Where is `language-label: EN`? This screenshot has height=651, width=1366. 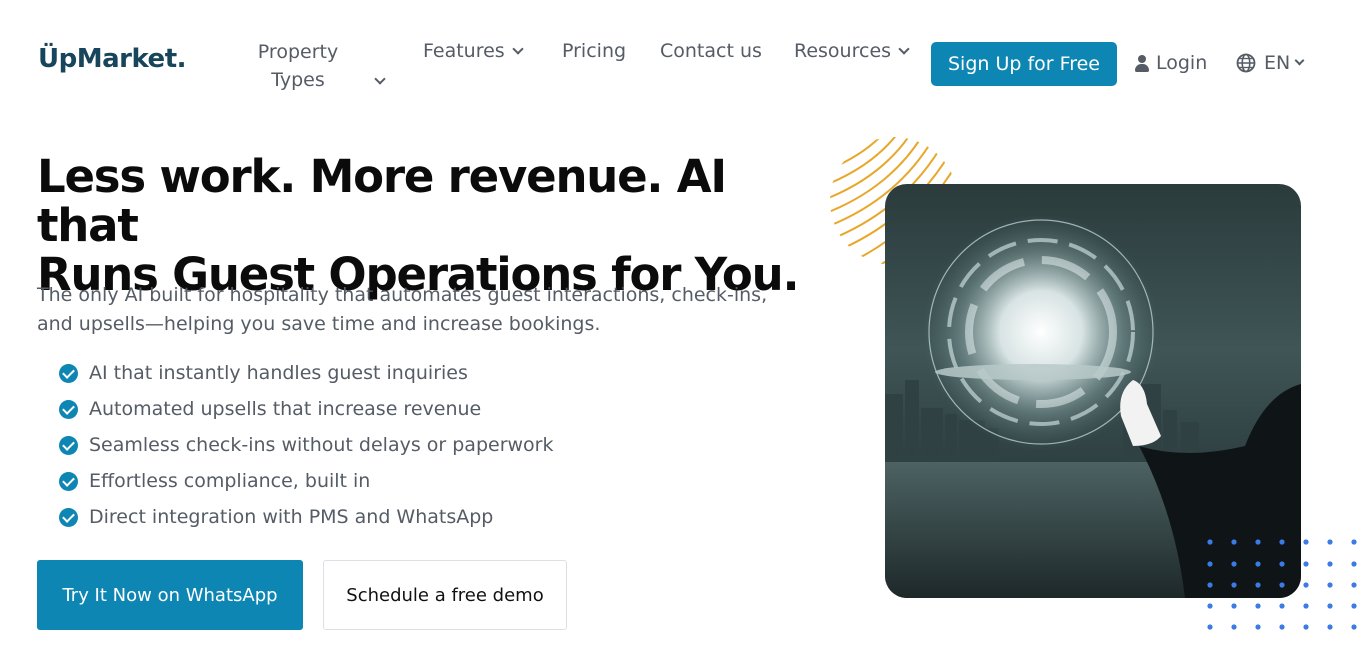
language-label: EN is located at coordinates (1277, 63).